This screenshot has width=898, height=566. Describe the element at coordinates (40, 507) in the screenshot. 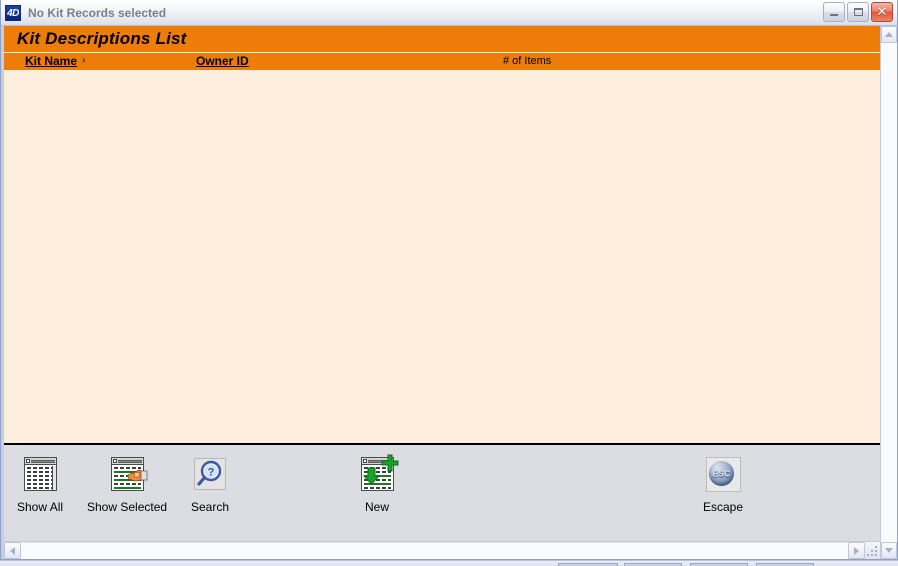

I see `show-all-label: Show All` at that location.